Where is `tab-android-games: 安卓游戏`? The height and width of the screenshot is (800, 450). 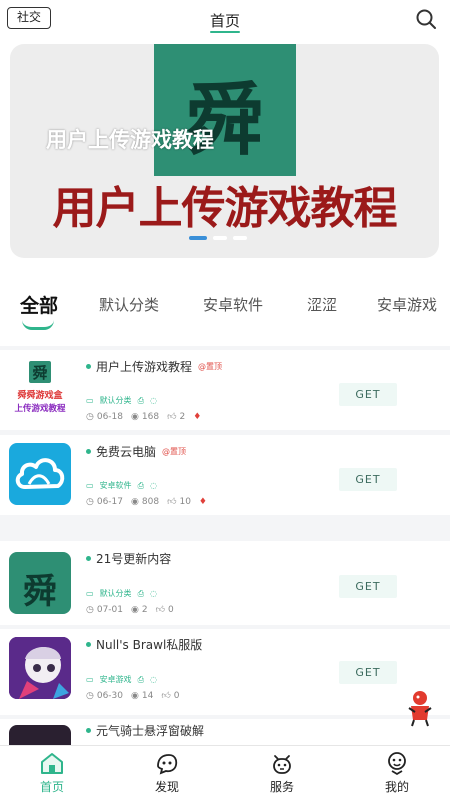
tab-android-games: 安卓游戏 is located at coordinates (407, 304).